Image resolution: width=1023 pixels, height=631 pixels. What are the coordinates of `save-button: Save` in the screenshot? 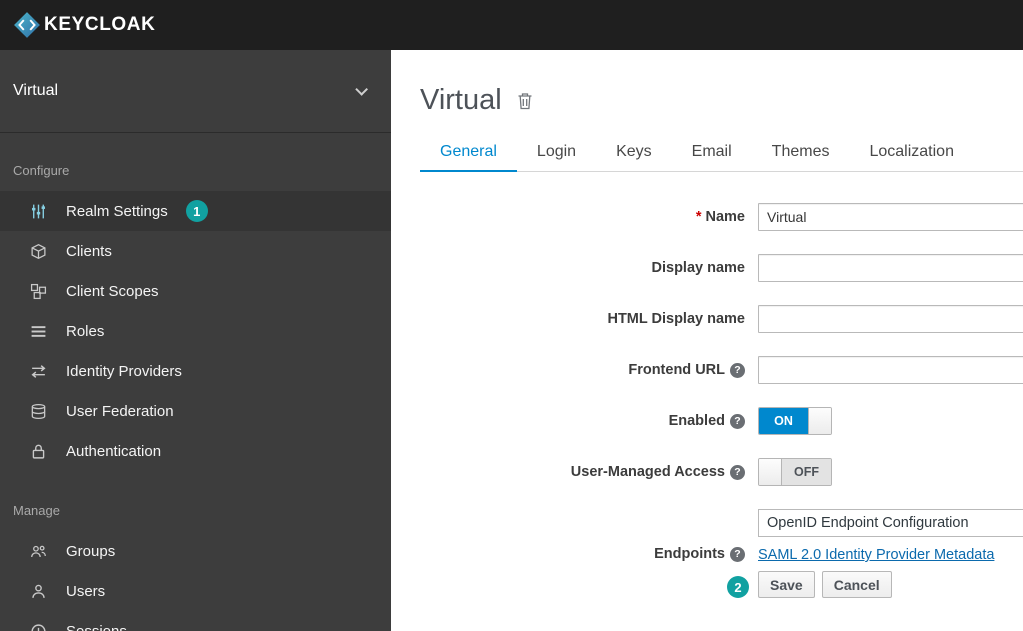 It's located at (786, 584).